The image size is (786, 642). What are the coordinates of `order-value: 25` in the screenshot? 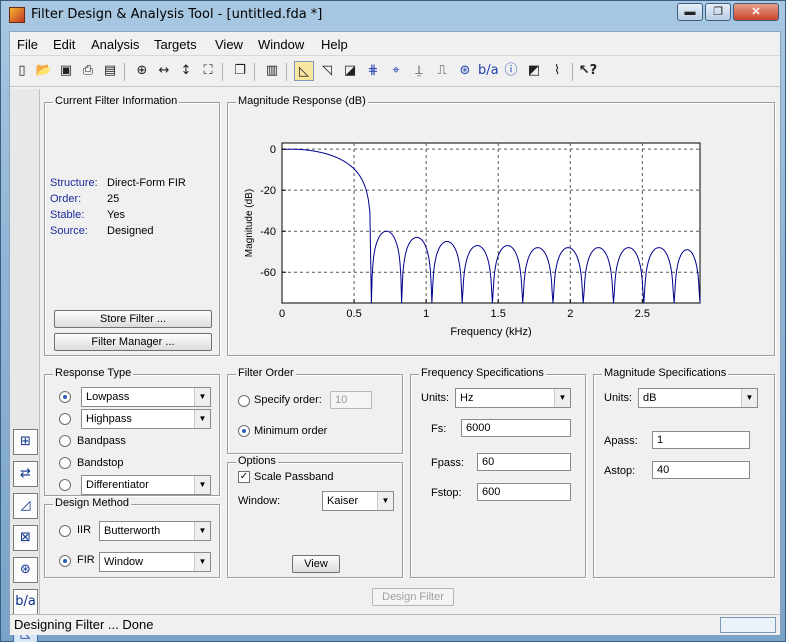 It's located at (113, 199).